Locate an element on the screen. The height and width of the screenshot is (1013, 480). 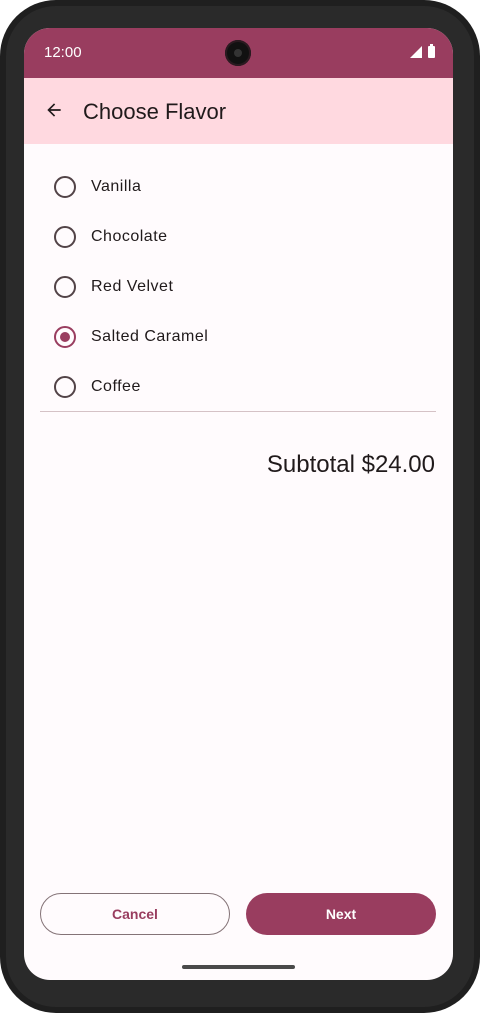
cancel-button: Cancel is located at coordinates (135, 914).